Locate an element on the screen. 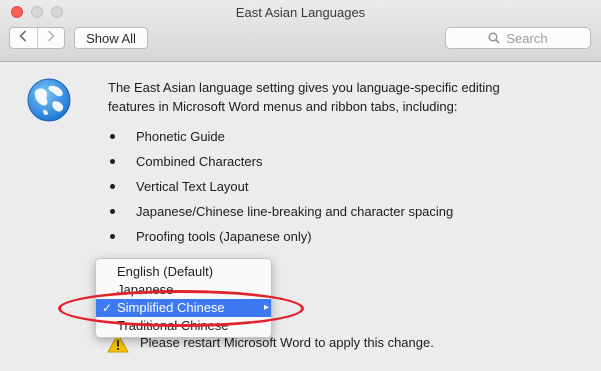 This screenshot has height=371, width=601. menu-item-traditional-chinese: Traditional Chinese is located at coordinates (183, 326).